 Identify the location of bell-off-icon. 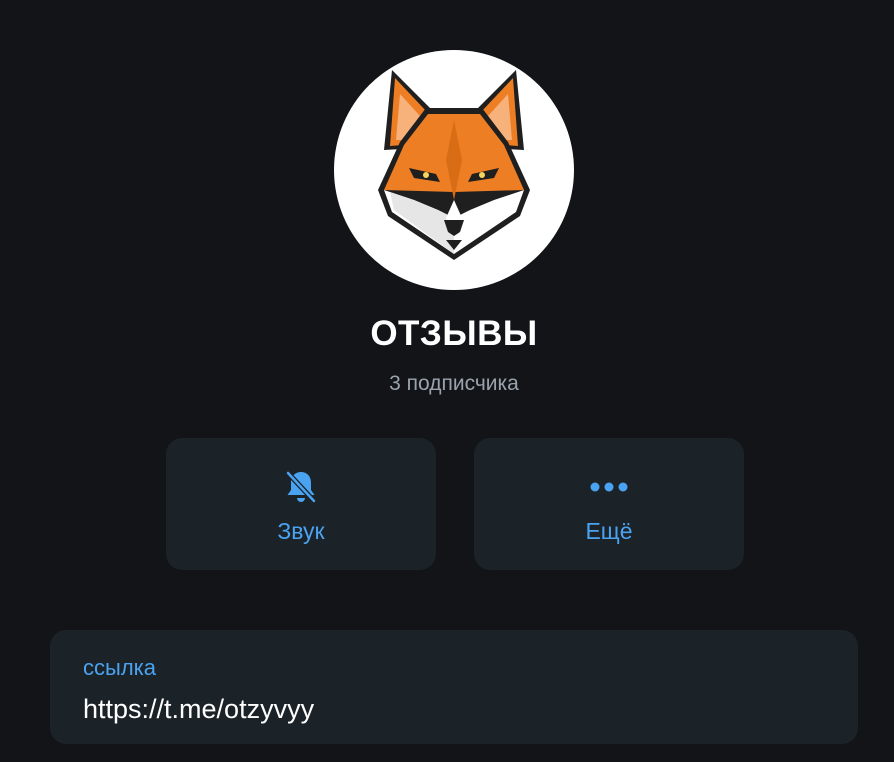
(301, 487).